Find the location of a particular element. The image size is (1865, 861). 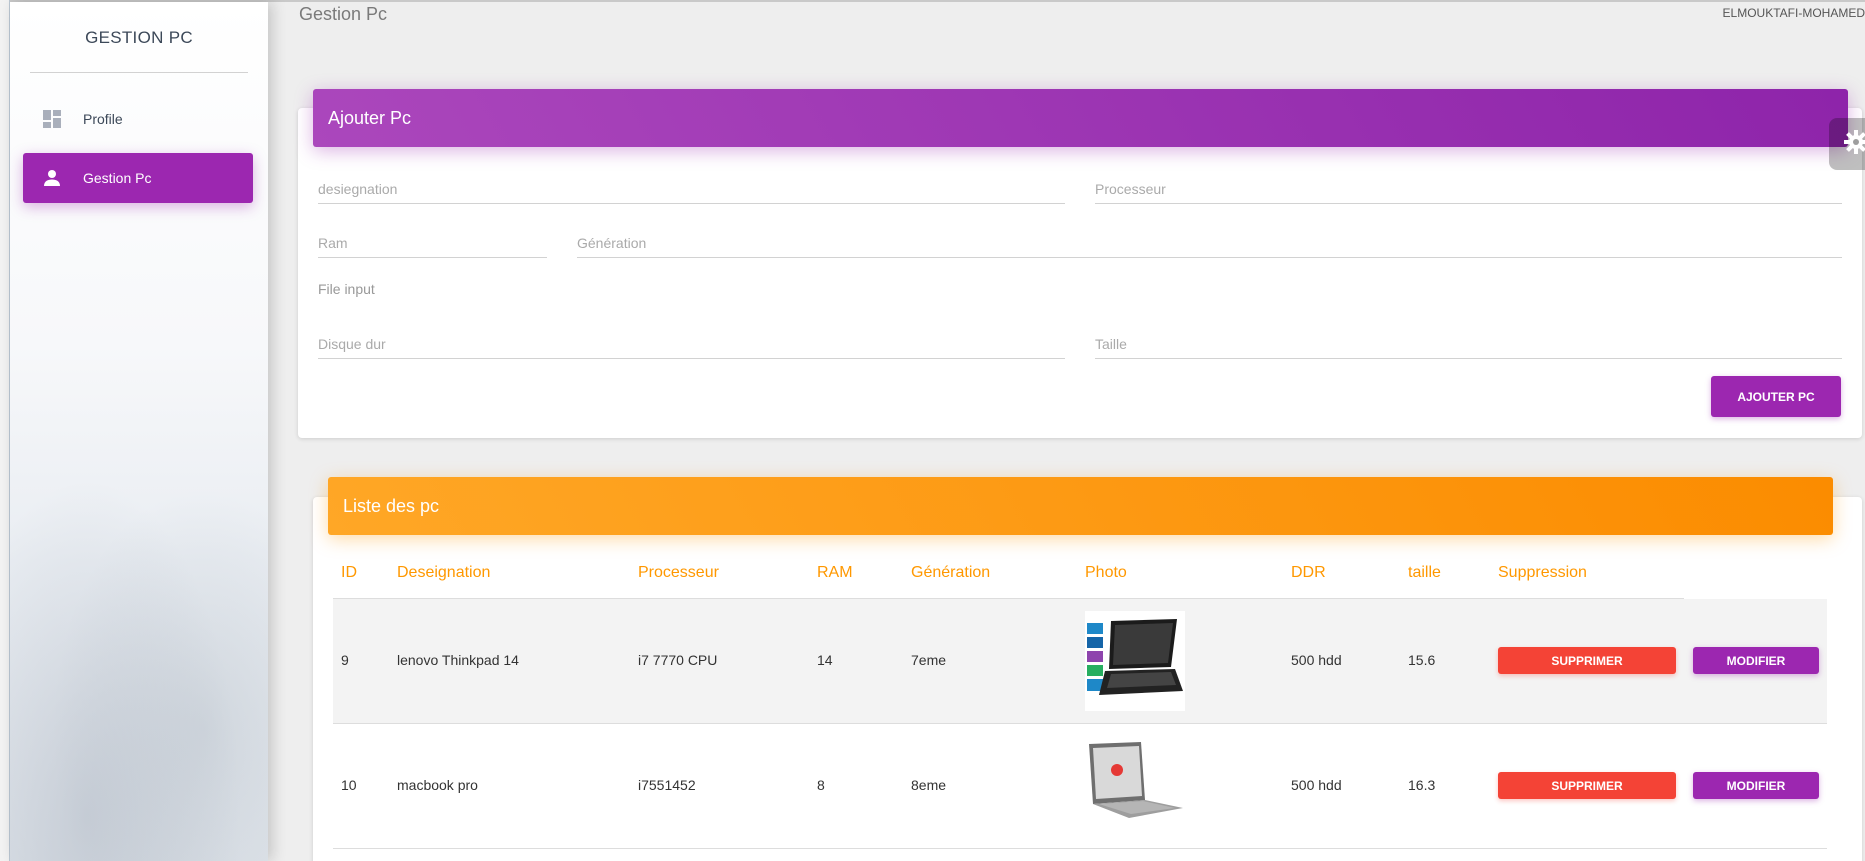

column-header-photo: Photo is located at coordinates (1106, 573).